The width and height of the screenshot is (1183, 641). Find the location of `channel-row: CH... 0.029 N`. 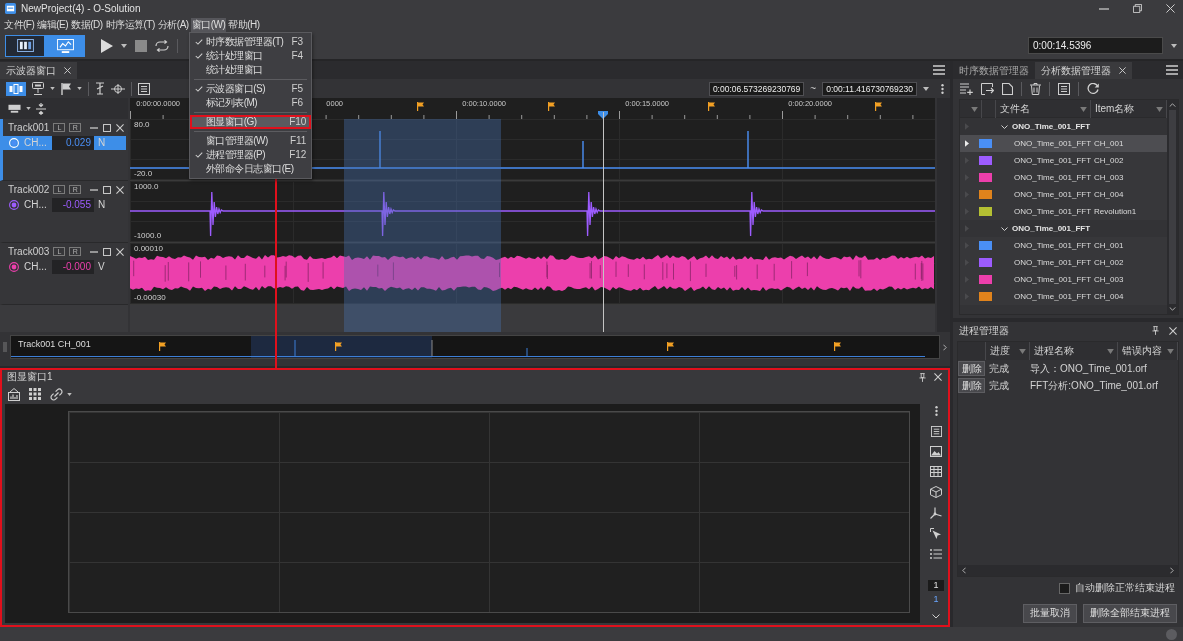

channel-row: CH... 0.029 N is located at coordinates (64, 143).